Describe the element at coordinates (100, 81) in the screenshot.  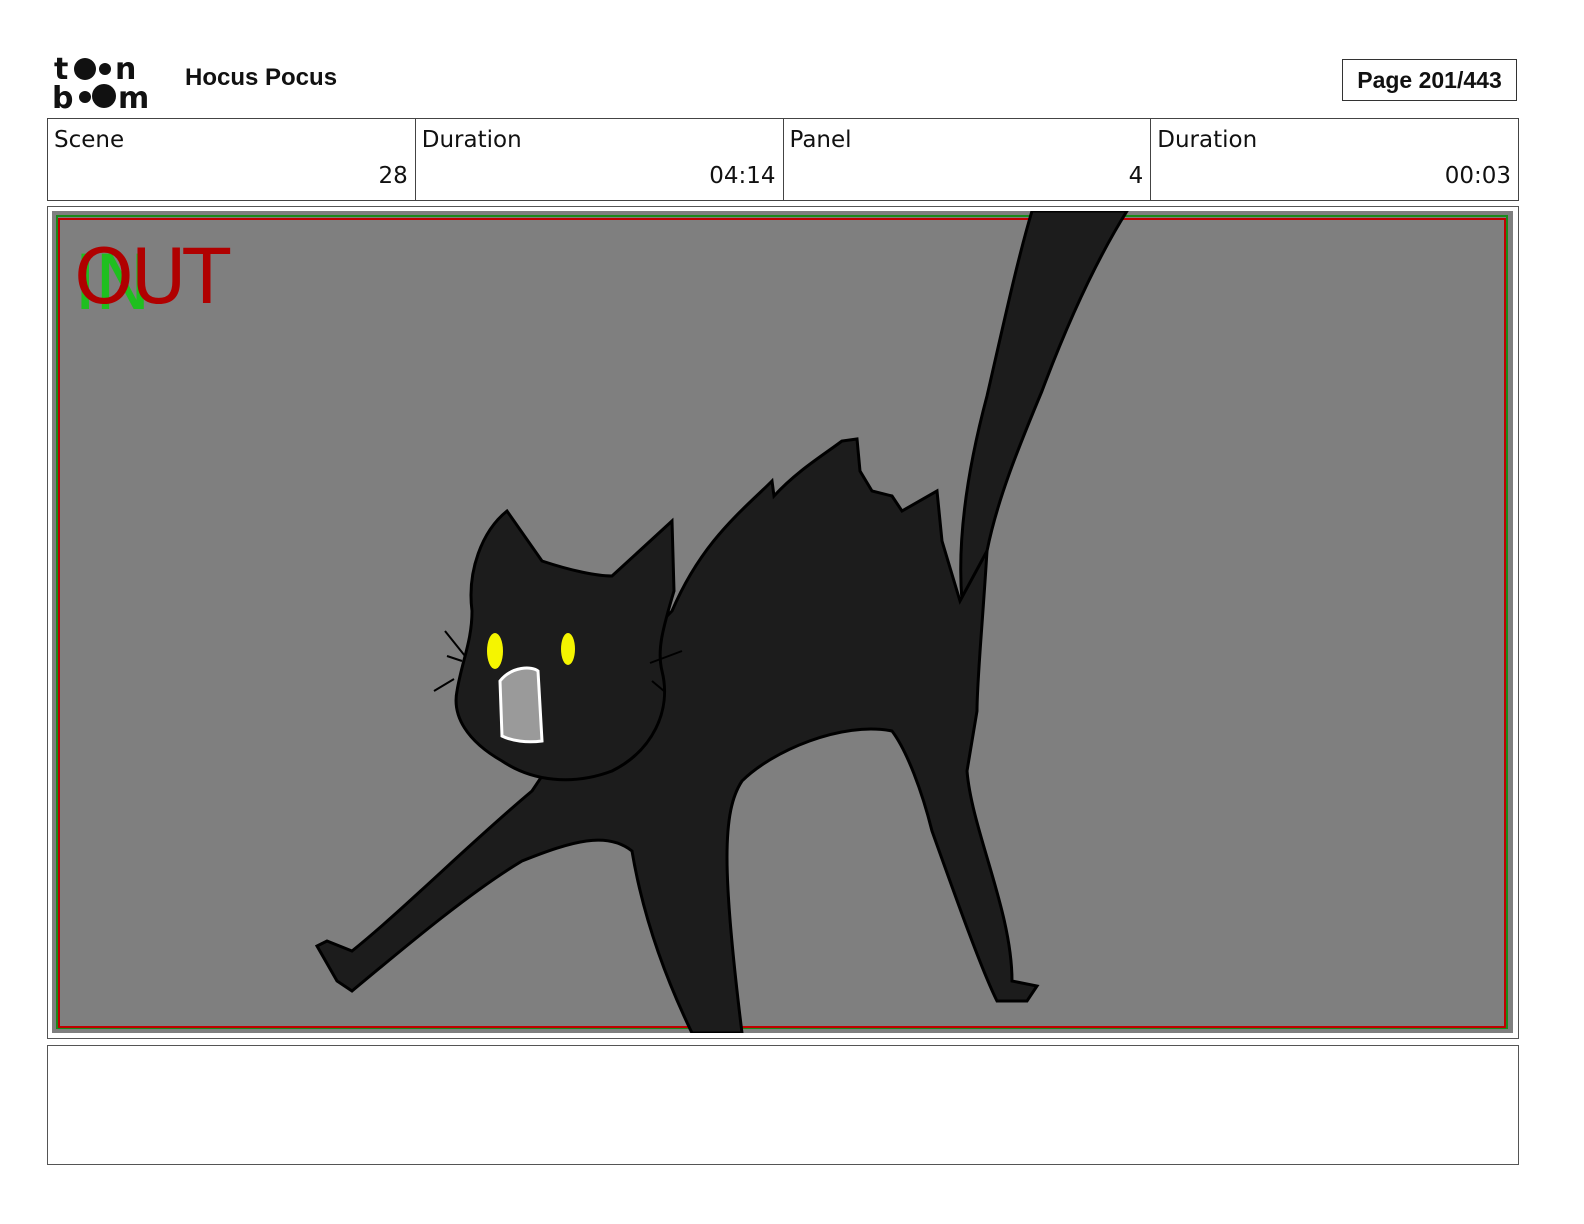
I see `toon-boom-logo: t n b m` at that location.